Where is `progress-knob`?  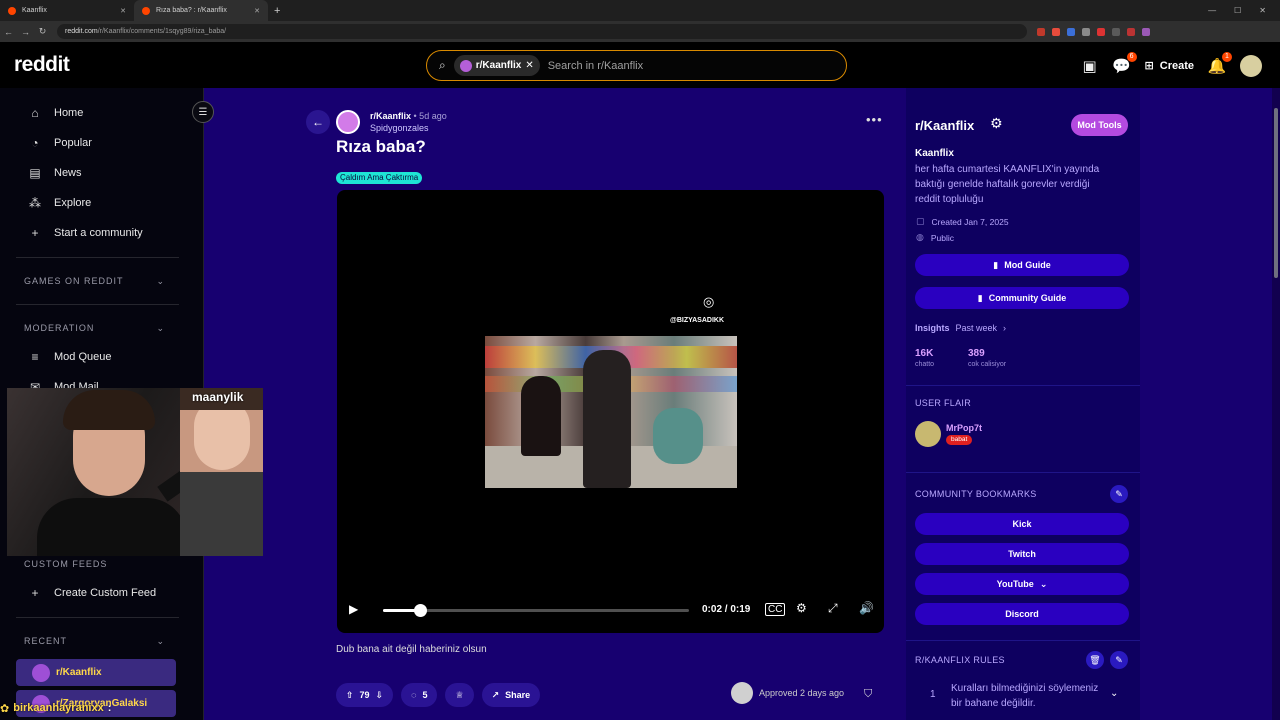 progress-knob is located at coordinates (420, 610).